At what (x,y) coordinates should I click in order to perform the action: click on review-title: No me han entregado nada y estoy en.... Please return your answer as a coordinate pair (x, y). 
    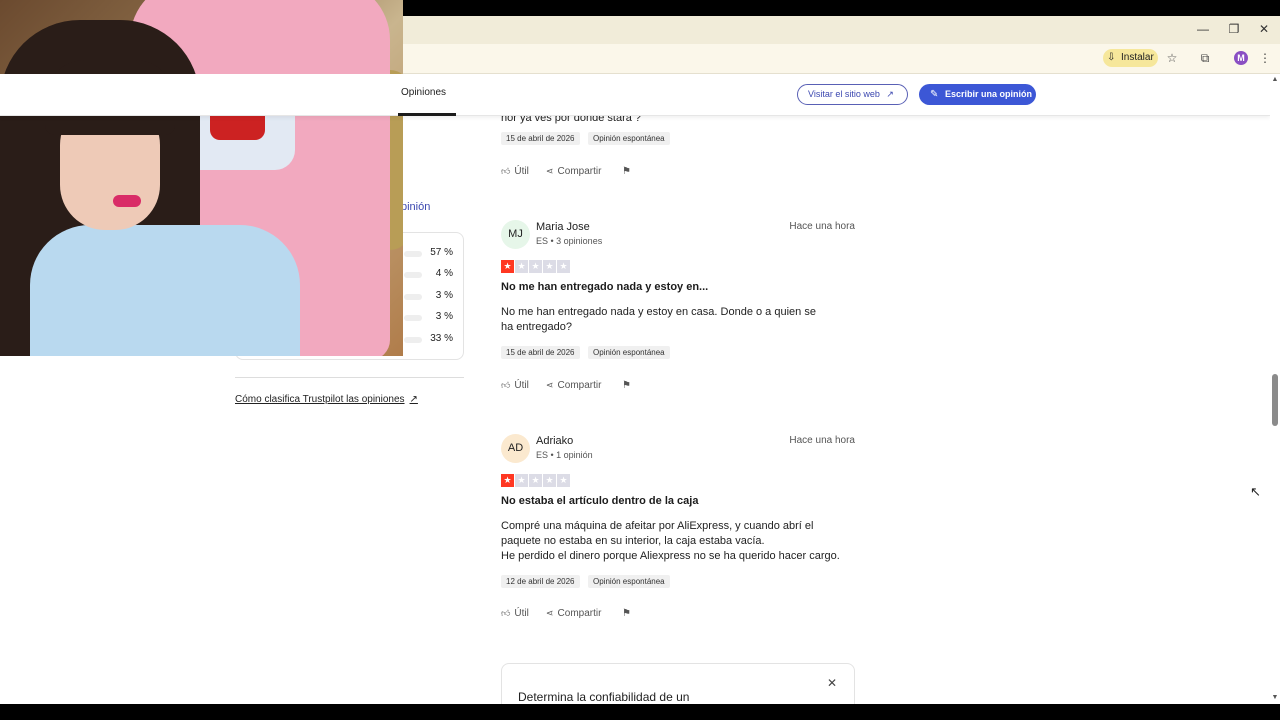
    Looking at the image, I should click on (604, 287).